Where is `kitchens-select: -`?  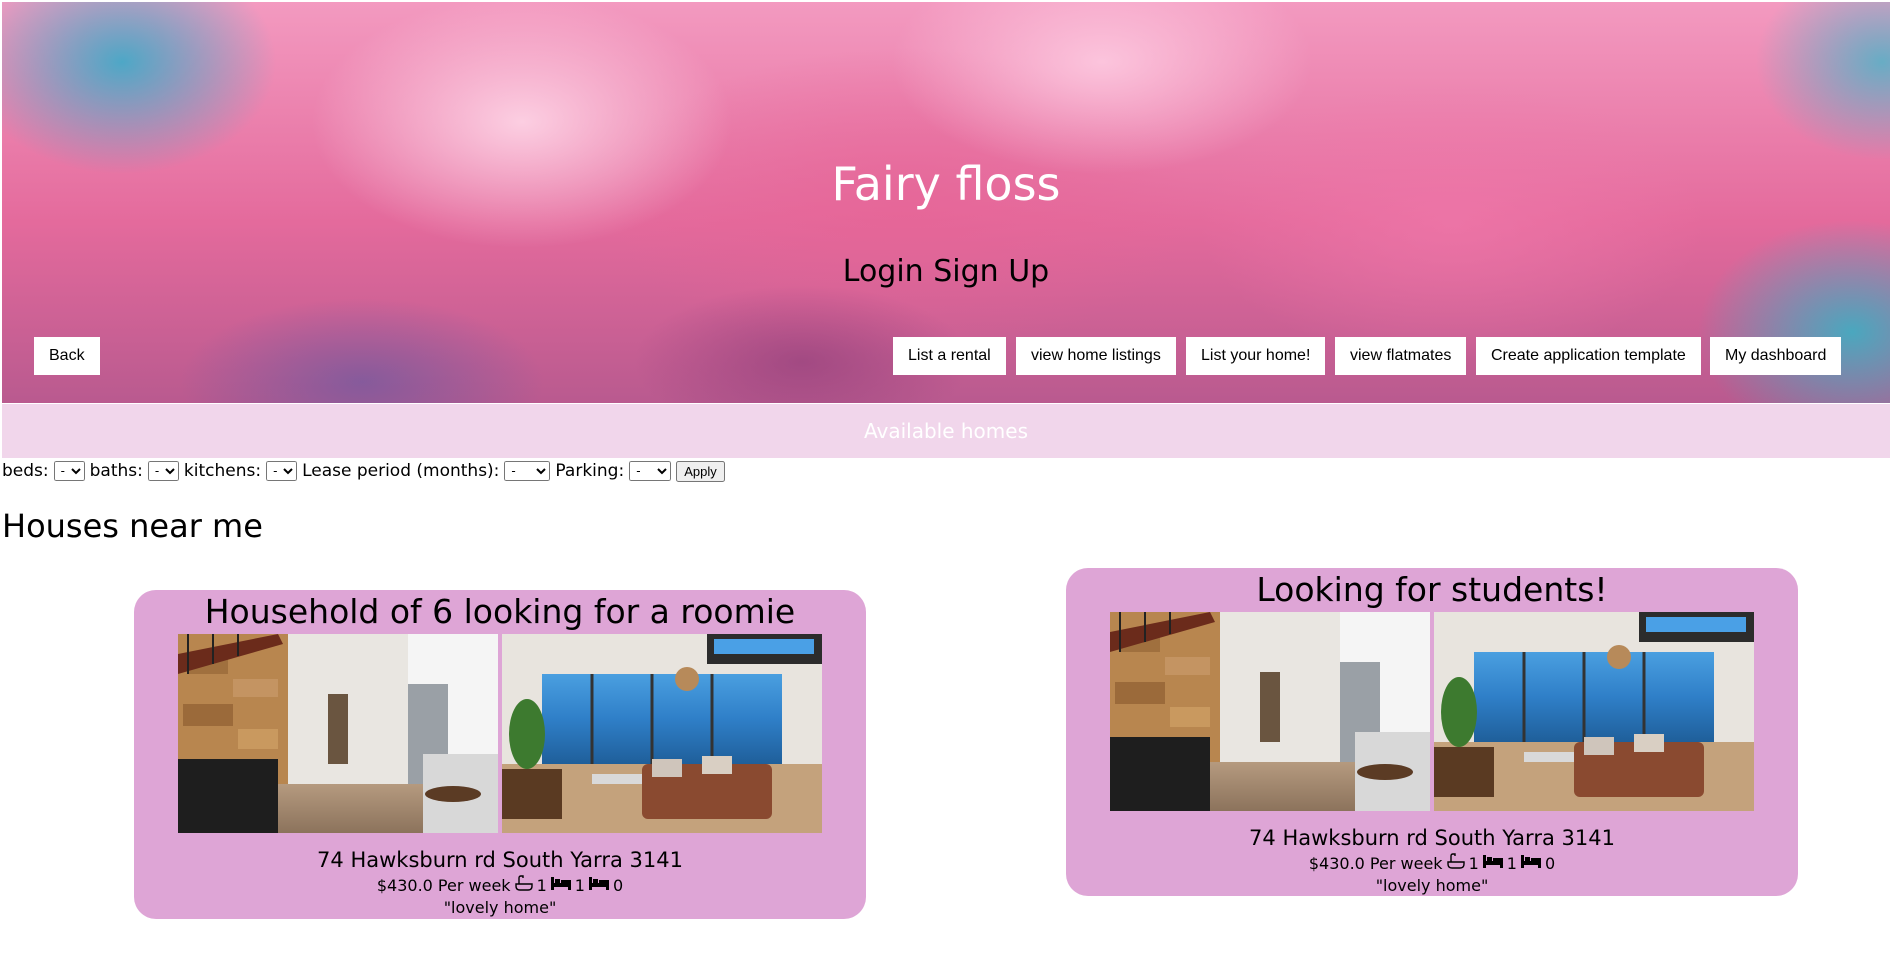
kitchens-select: - is located at coordinates (282, 471).